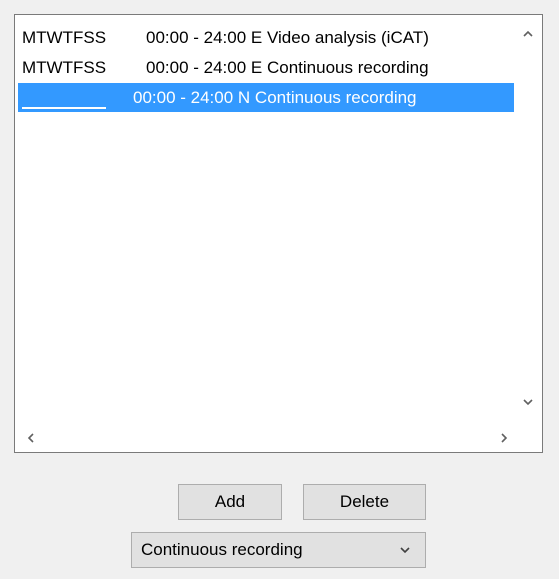 Image resolution: width=559 pixels, height=579 pixels. Describe the element at coordinates (405, 556) in the screenshot. I see `chevron-down-icon` at that location.